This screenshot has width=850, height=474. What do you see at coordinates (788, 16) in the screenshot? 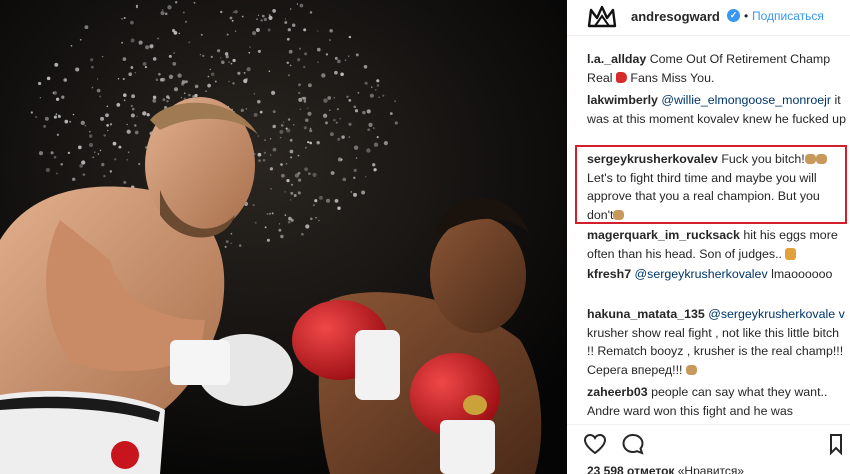
I see `follow-button: Подписаться` at bounding box center [788, 16].